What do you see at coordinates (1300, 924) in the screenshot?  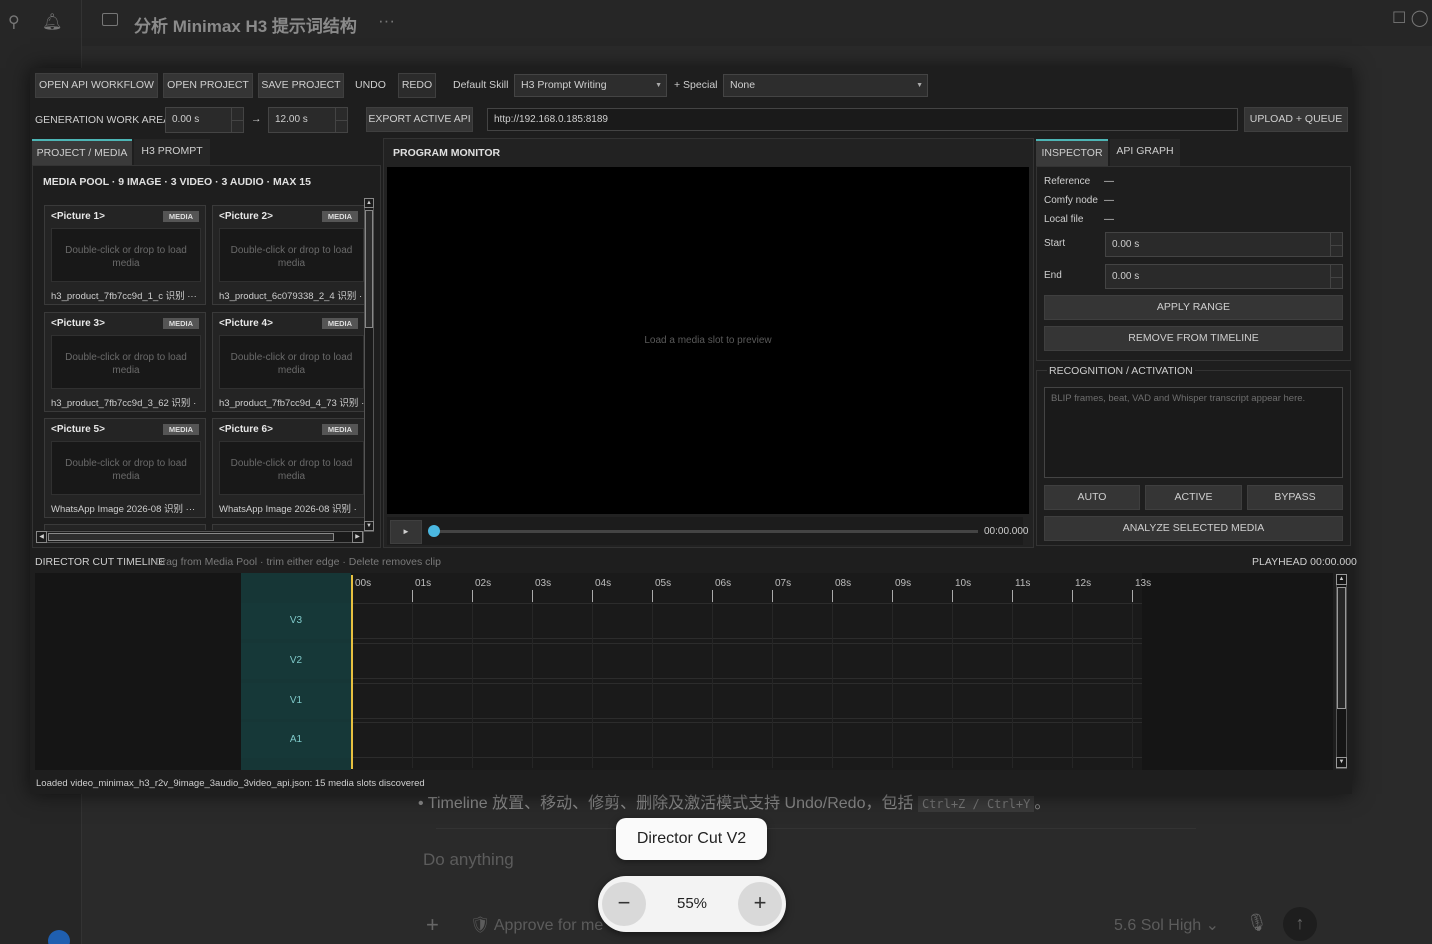 I see `send-button: ↑` at bounding box center [1300, 924].